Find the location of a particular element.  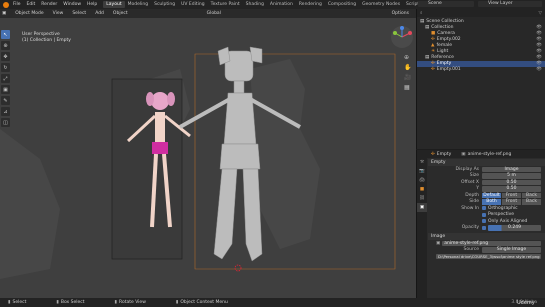

menu-file: File is located at coordinates (17, 4).